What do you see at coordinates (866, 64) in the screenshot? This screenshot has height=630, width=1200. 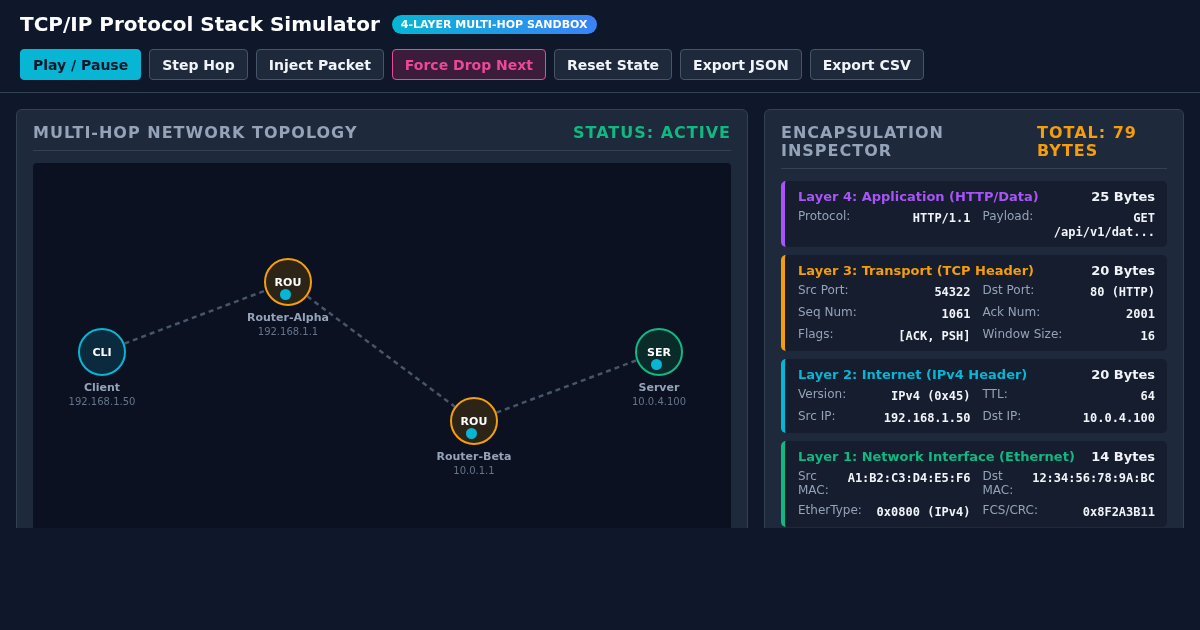 I see `toolbar-button: Export CSV` at bounding box center [866, 64].